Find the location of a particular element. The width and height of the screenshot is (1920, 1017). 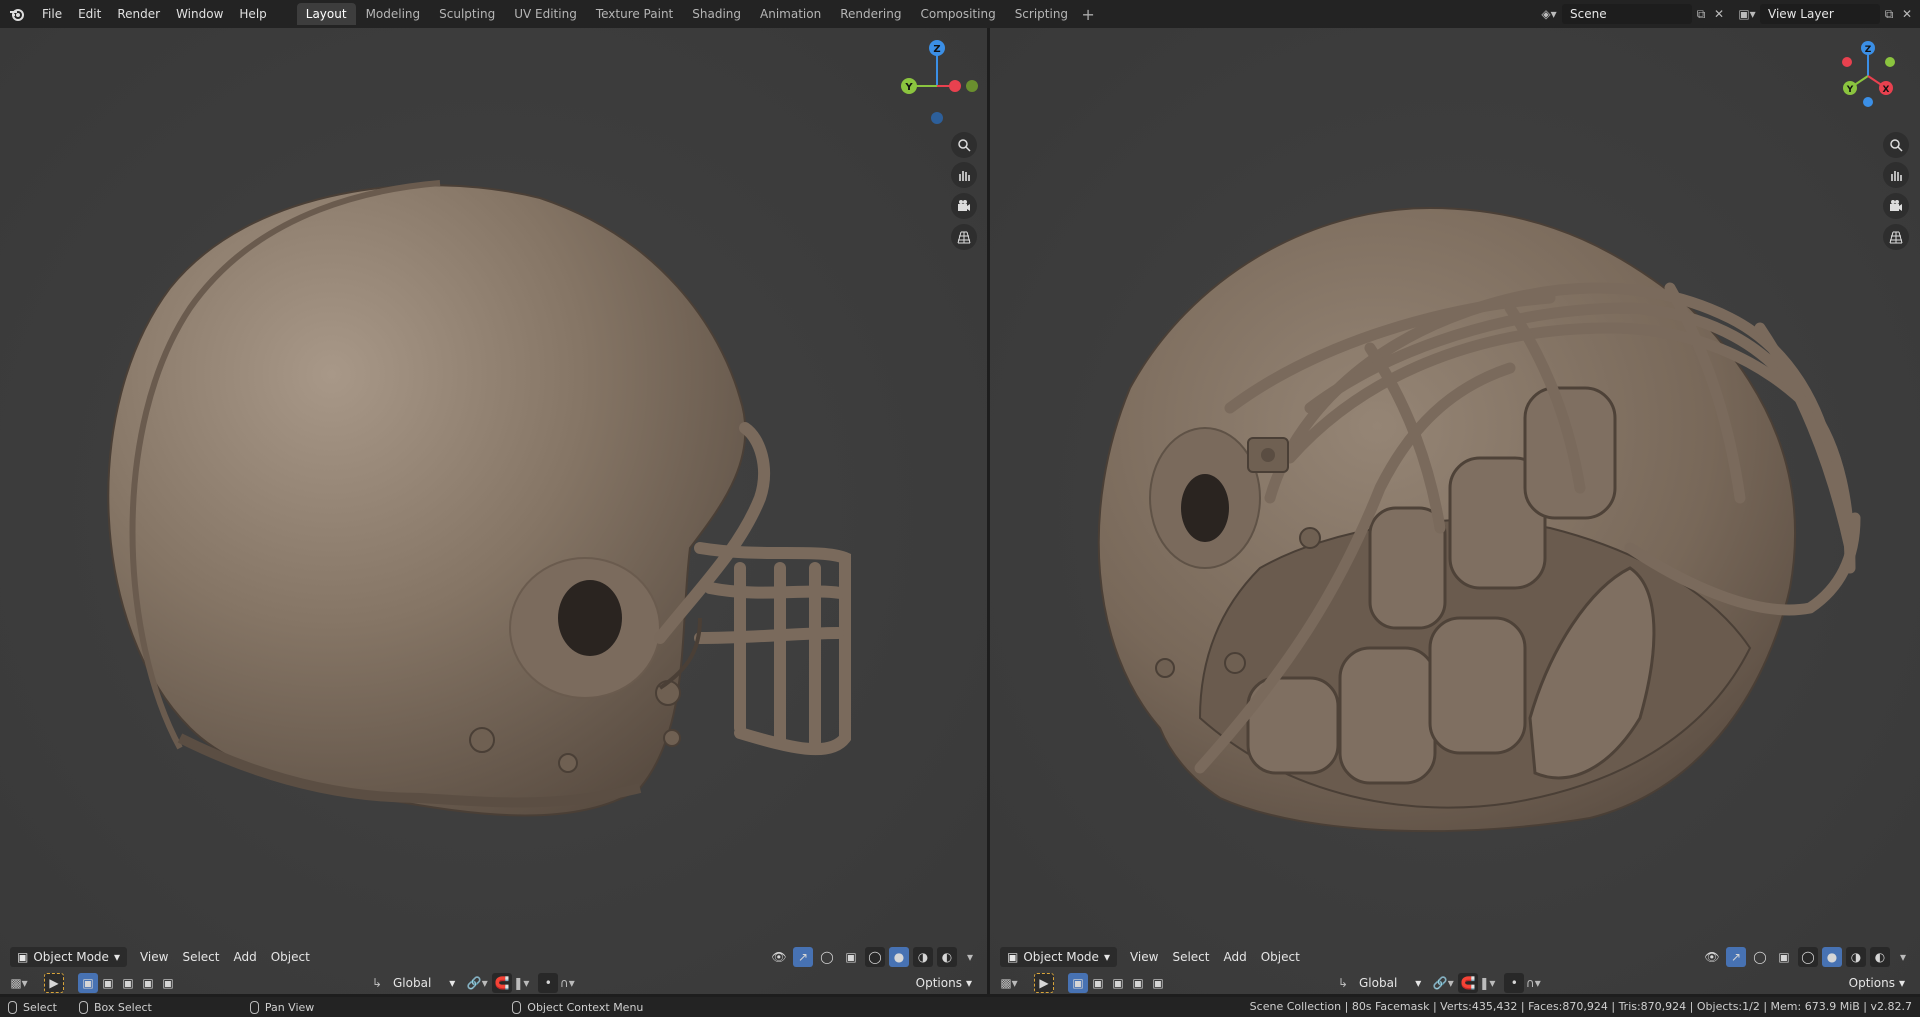

tab-scripting: Scripting is located at coordinates (1041, 14).